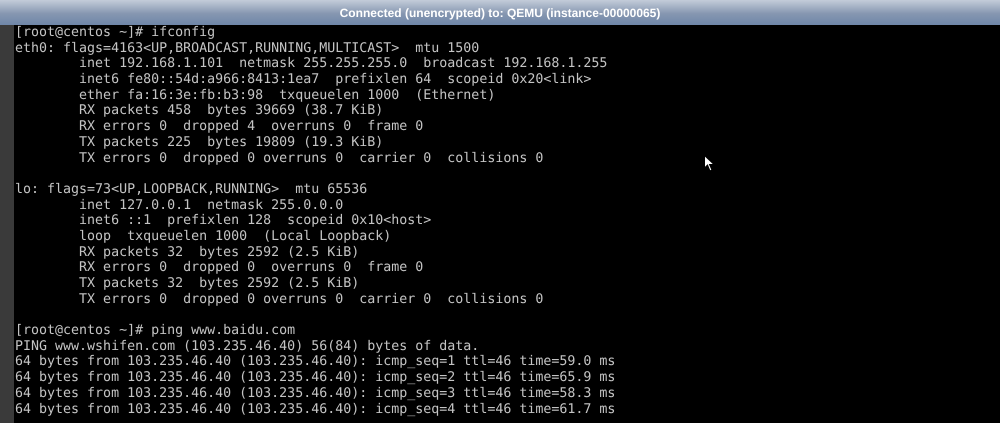  Describe the element at coordinates (287, 96) in the screenshot. I see `terminal-line: ether fa:16:3e:fb:b3:98 txqueuelen 1000 (Ethernet)` at that location.